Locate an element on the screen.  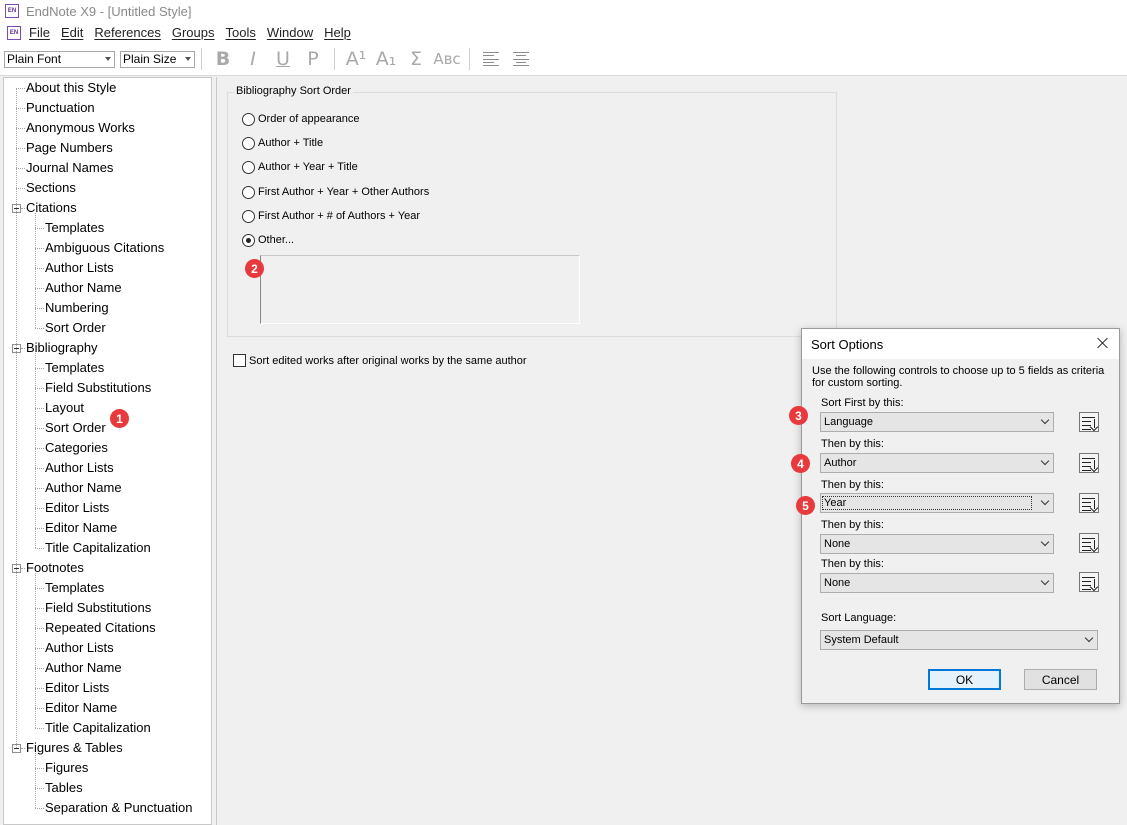
tree-item: Bibliography is located at coordinates (62, 348).